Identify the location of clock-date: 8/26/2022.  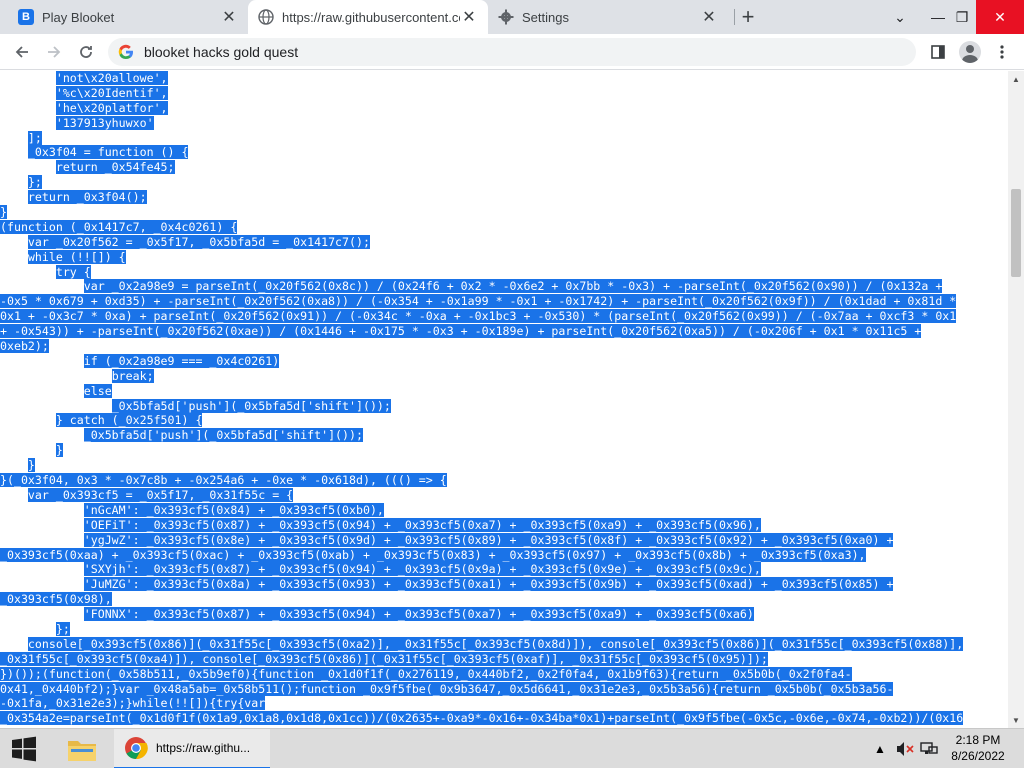
(978, 756).